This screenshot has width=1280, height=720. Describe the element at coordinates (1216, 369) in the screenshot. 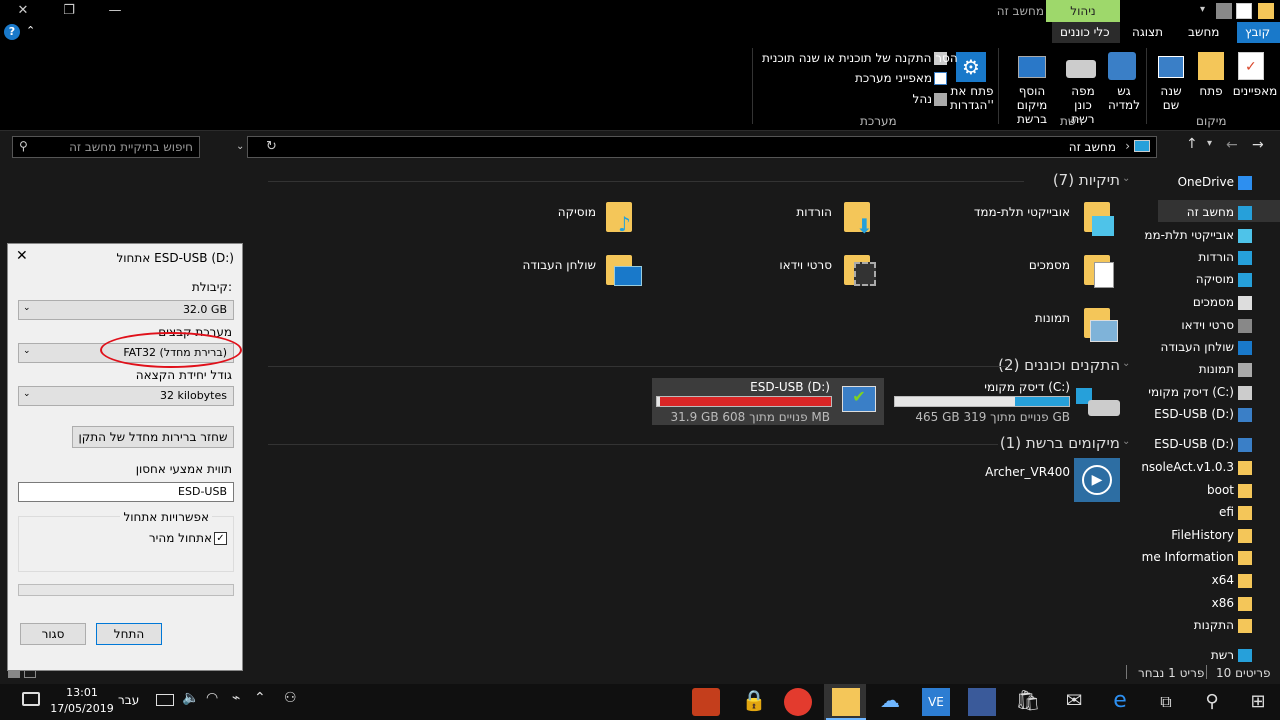

I see `nav-item: תמונות` at that location.